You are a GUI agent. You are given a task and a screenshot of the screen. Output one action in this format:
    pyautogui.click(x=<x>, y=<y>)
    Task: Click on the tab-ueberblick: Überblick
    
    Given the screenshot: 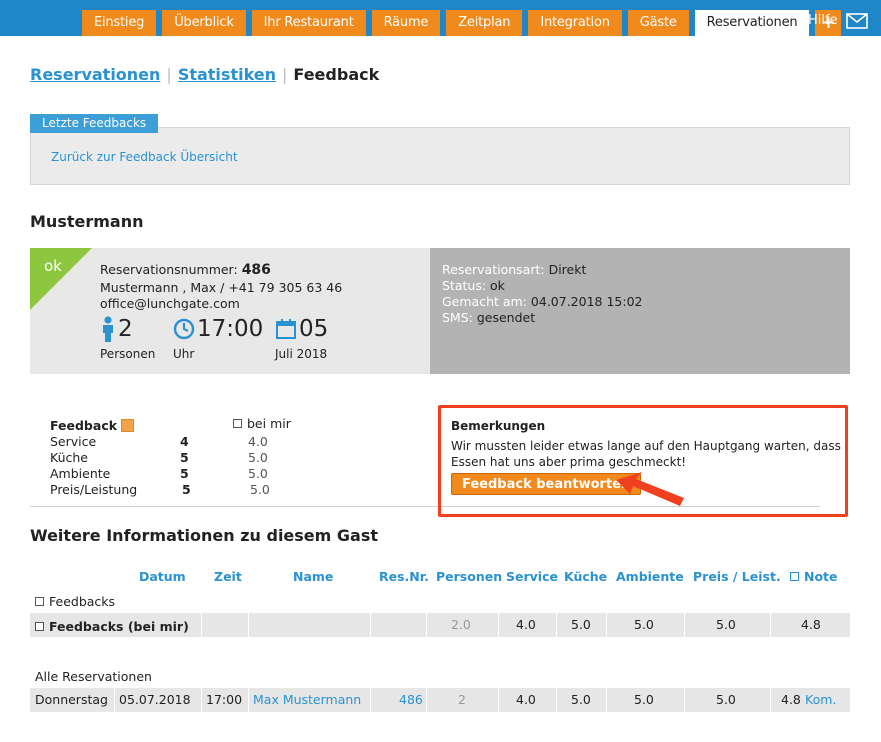 What is the action you would take?
    pyautogui.click(x=204, y=23)
    